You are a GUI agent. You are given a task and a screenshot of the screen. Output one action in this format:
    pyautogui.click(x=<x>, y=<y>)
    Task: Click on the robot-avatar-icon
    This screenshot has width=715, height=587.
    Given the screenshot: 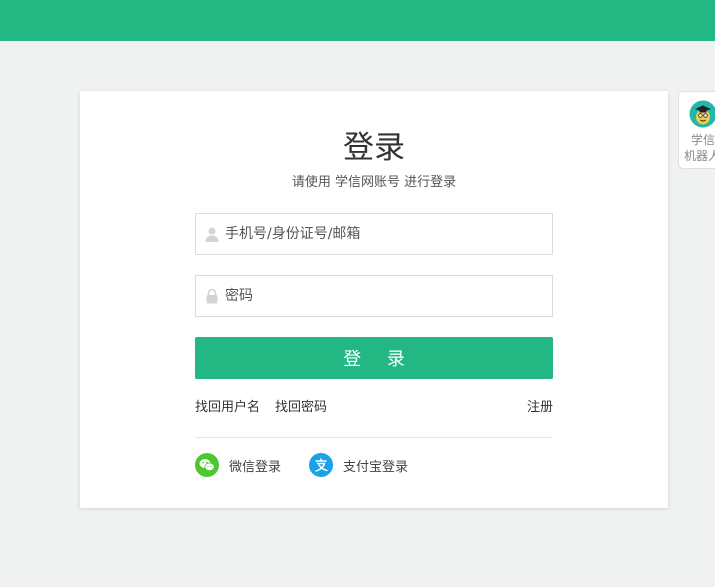 What is the action you would take?
    pyautogui.click(x=702, y=114)
    